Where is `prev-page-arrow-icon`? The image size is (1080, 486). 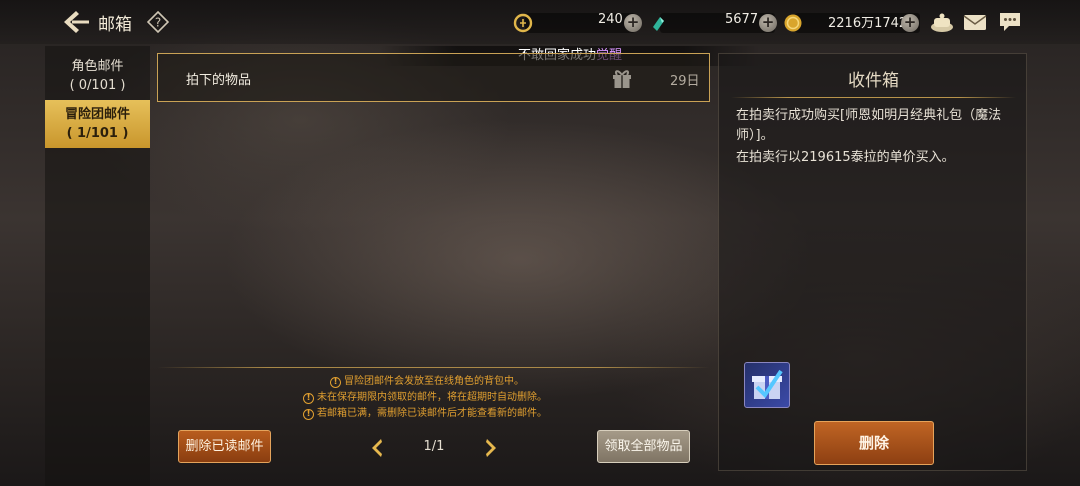 prev-page-arrow-icon is located at coordinates (377, 448).